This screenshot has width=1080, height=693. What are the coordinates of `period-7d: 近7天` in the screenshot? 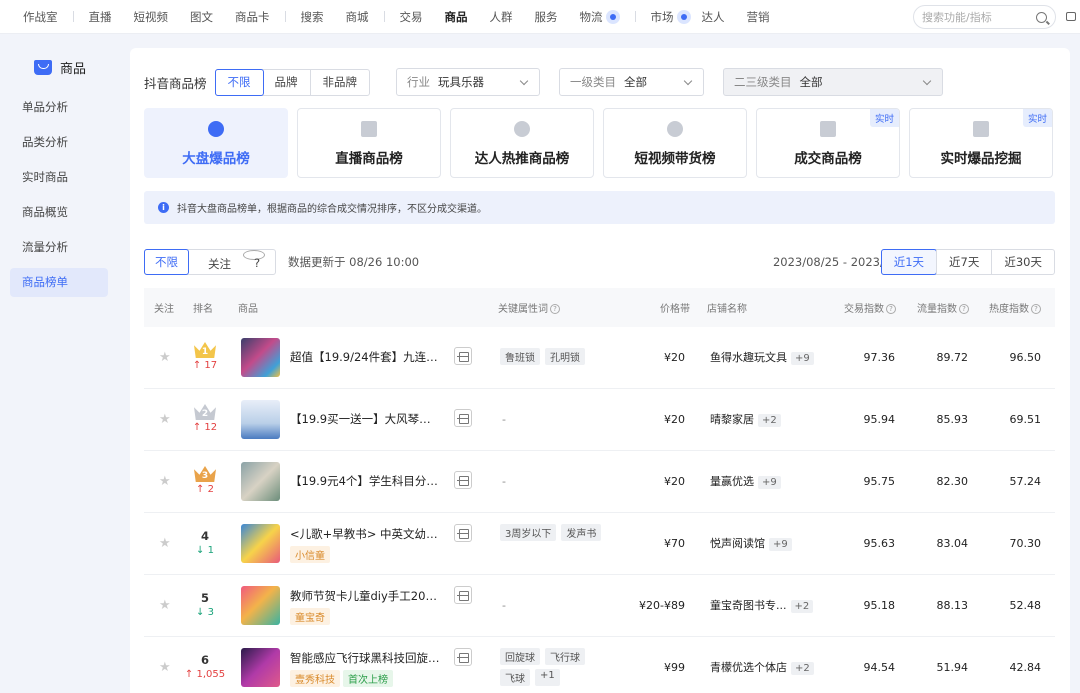 It's located at (963, 262).